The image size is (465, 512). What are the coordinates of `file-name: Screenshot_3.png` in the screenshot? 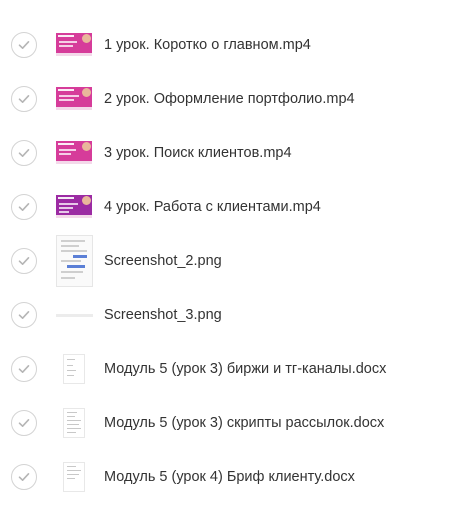 It's located at (163, 315).